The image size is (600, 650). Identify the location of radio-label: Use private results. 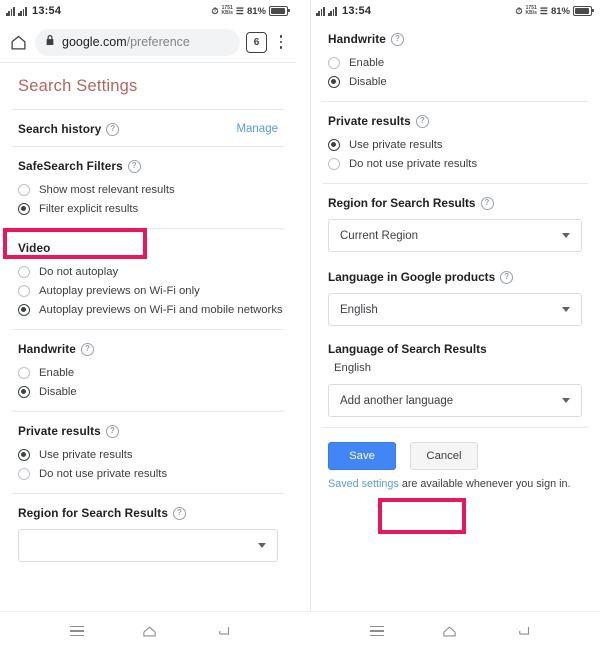
(86, 454).